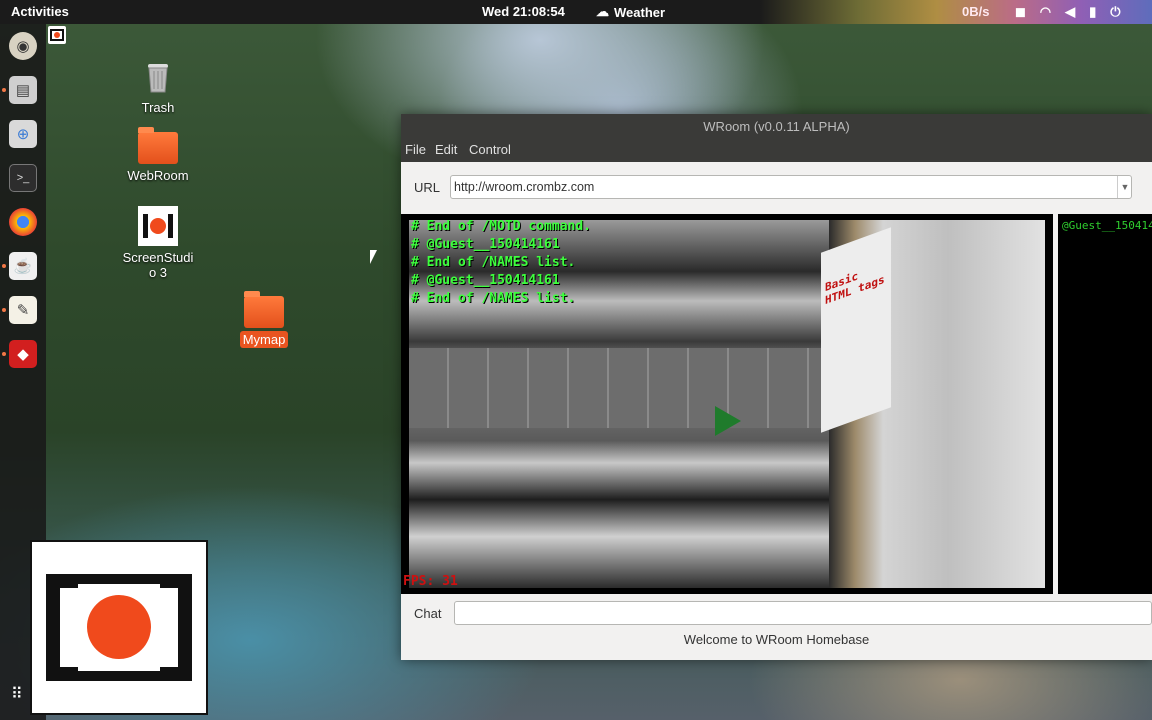  What do you see at coordinates (728, 421) in the screenshot?
I see `play-icon` at bounding box center [728, 421].